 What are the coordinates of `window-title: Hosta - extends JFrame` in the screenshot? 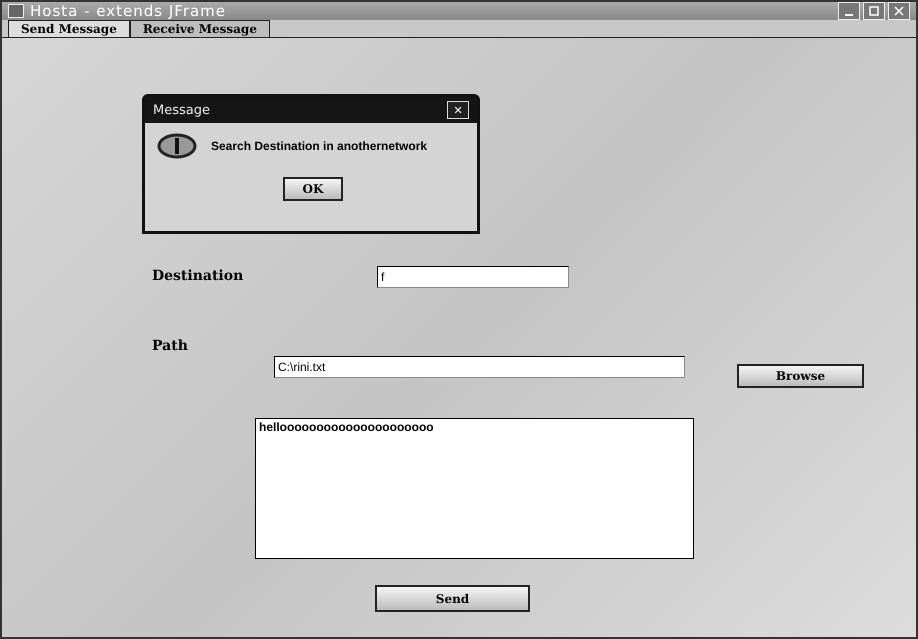 It's located at (128, 11).